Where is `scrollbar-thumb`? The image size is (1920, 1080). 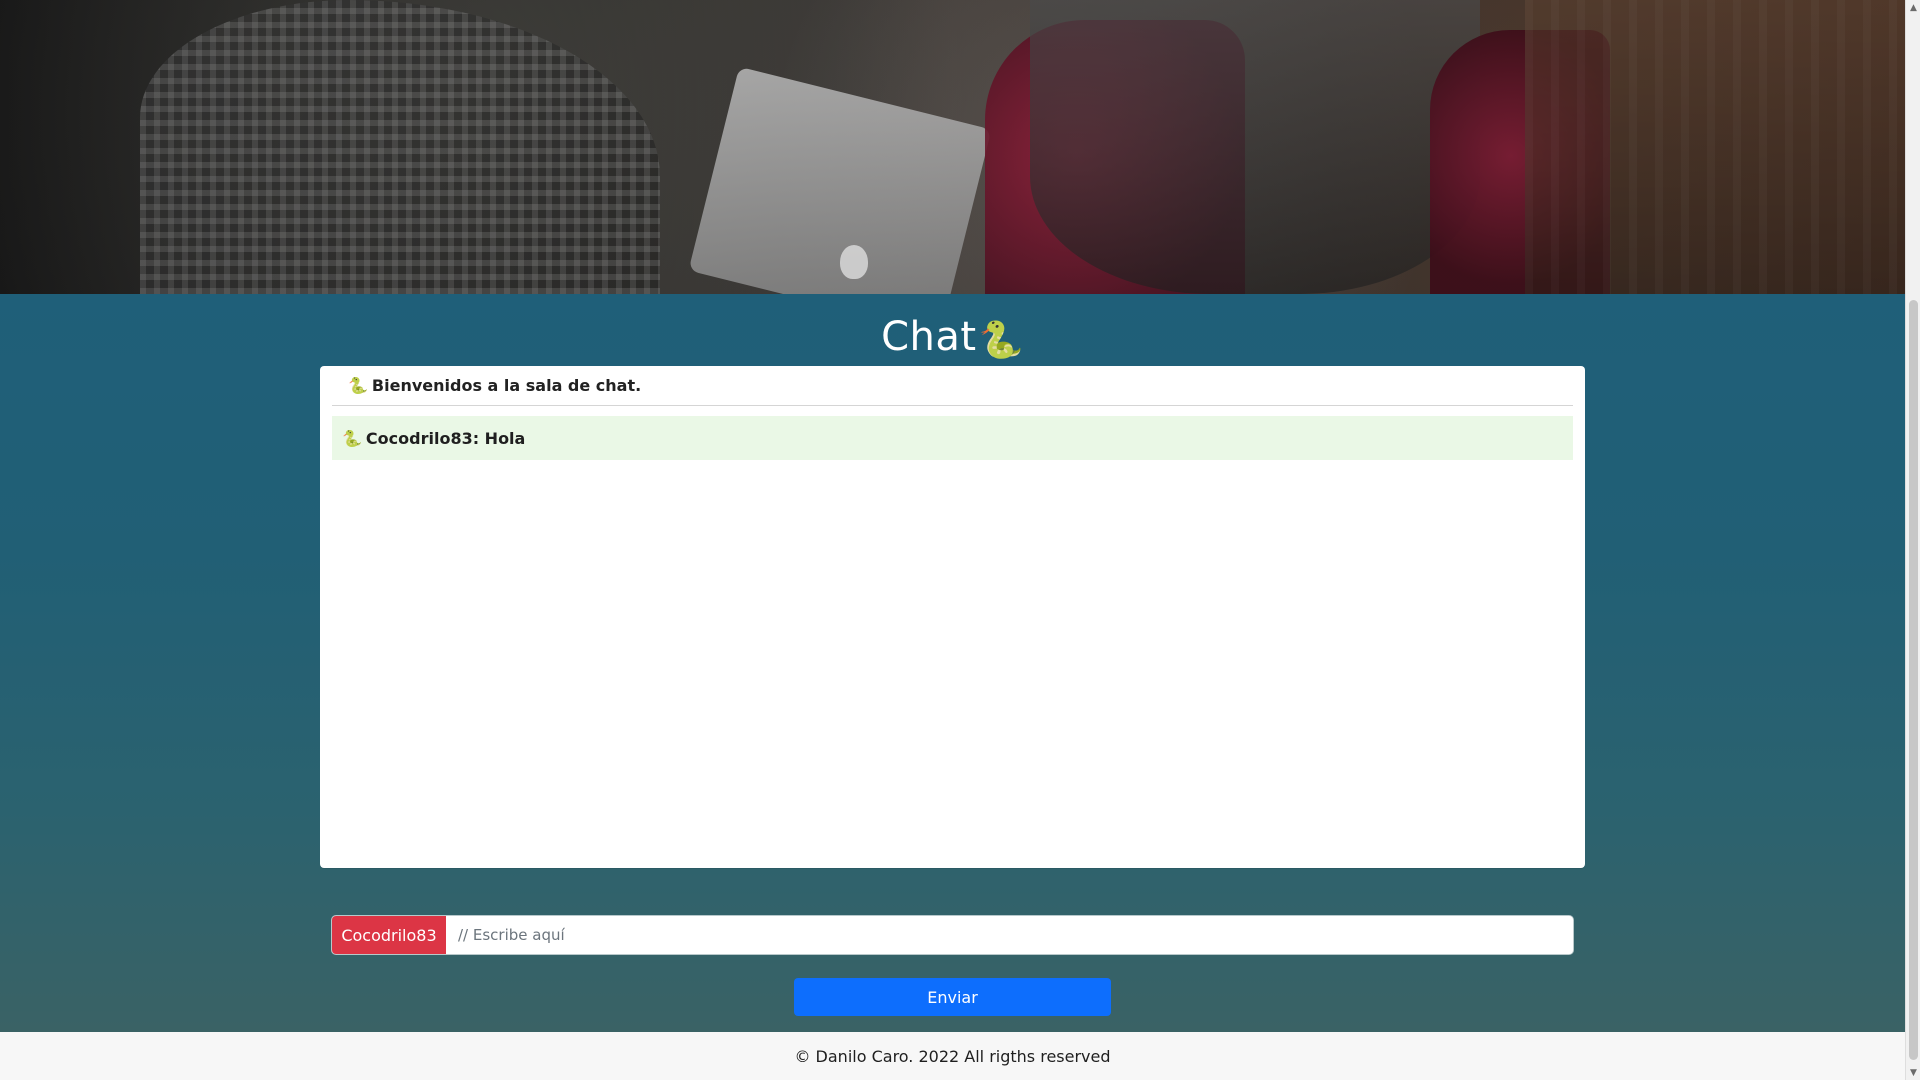 scrollbar-thumb is located at coordinates (1913, 680).